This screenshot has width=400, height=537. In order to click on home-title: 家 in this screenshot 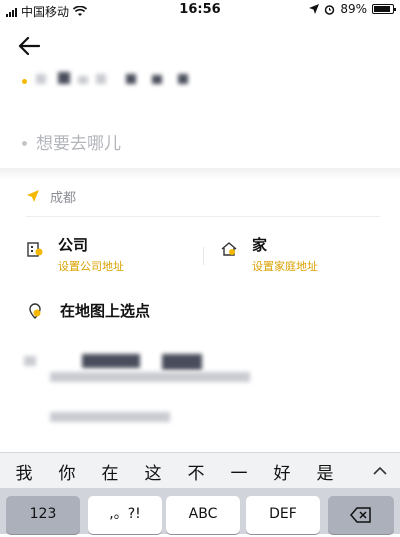, I will do `click(260, 245)`.